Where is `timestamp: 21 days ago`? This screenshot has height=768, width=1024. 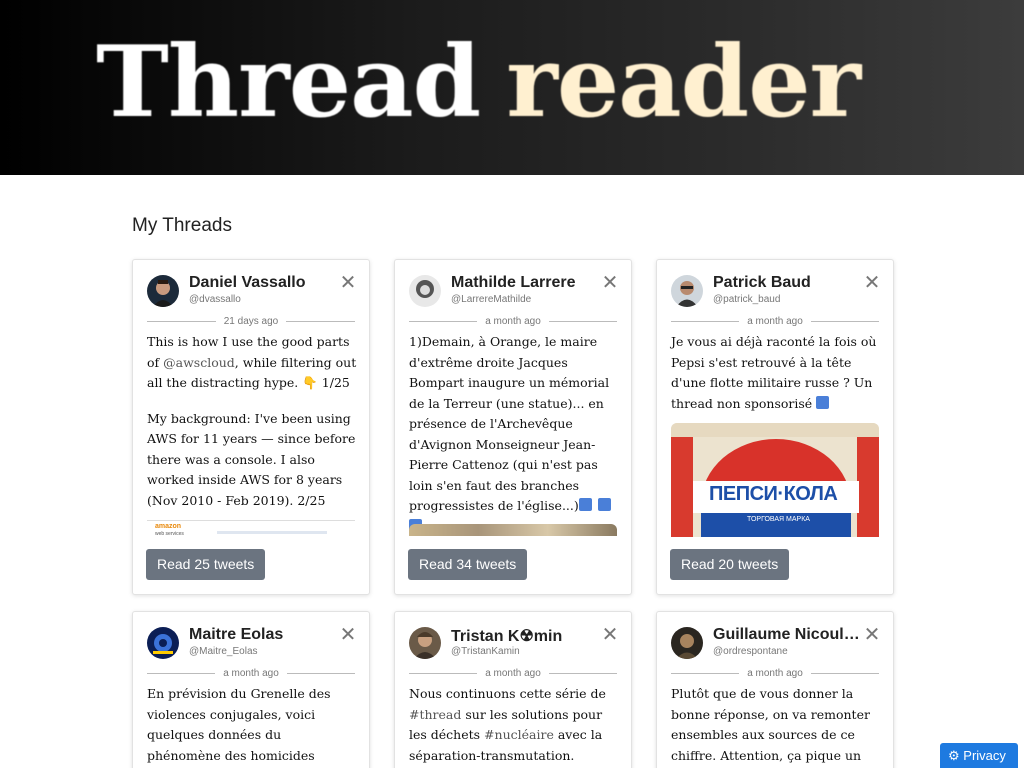
timestamp: 21 days ago is located at coordinates (251, 321).